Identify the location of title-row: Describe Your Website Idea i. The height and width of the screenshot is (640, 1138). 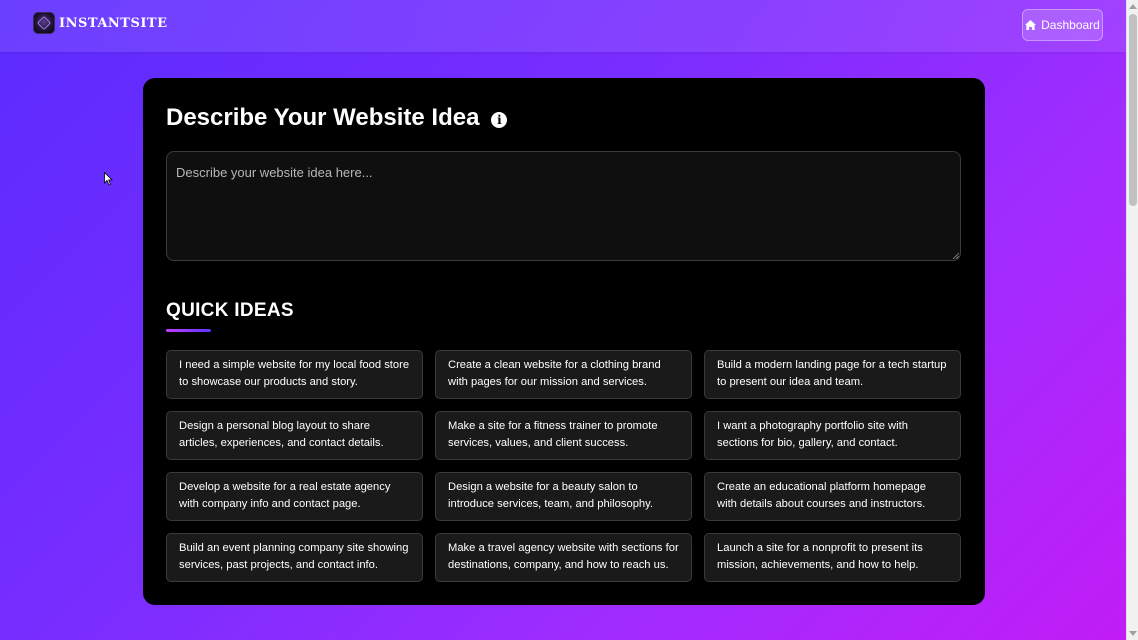
(337, 118).